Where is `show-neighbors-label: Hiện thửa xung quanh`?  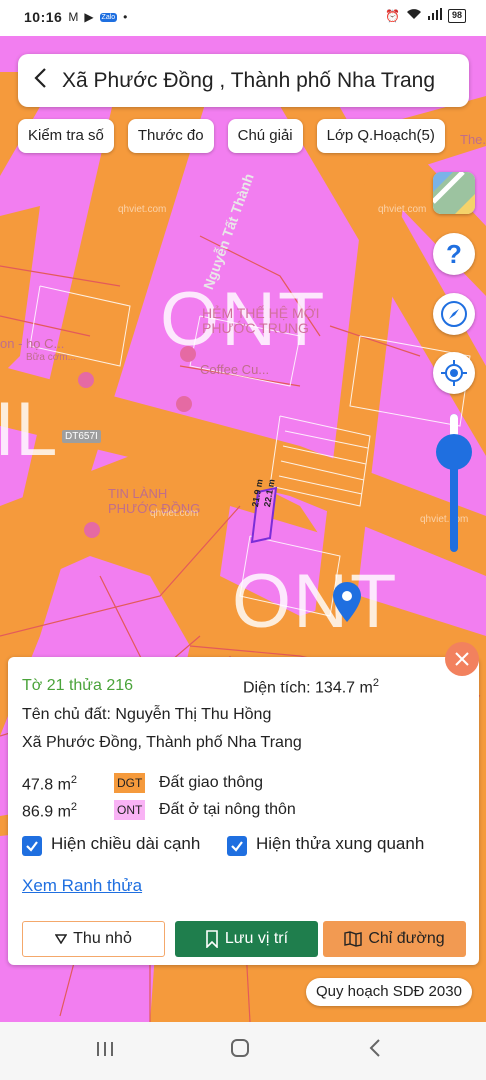 show-neighbors-label: Hiện thửa xung quanh is located at coordinates (340, 843).